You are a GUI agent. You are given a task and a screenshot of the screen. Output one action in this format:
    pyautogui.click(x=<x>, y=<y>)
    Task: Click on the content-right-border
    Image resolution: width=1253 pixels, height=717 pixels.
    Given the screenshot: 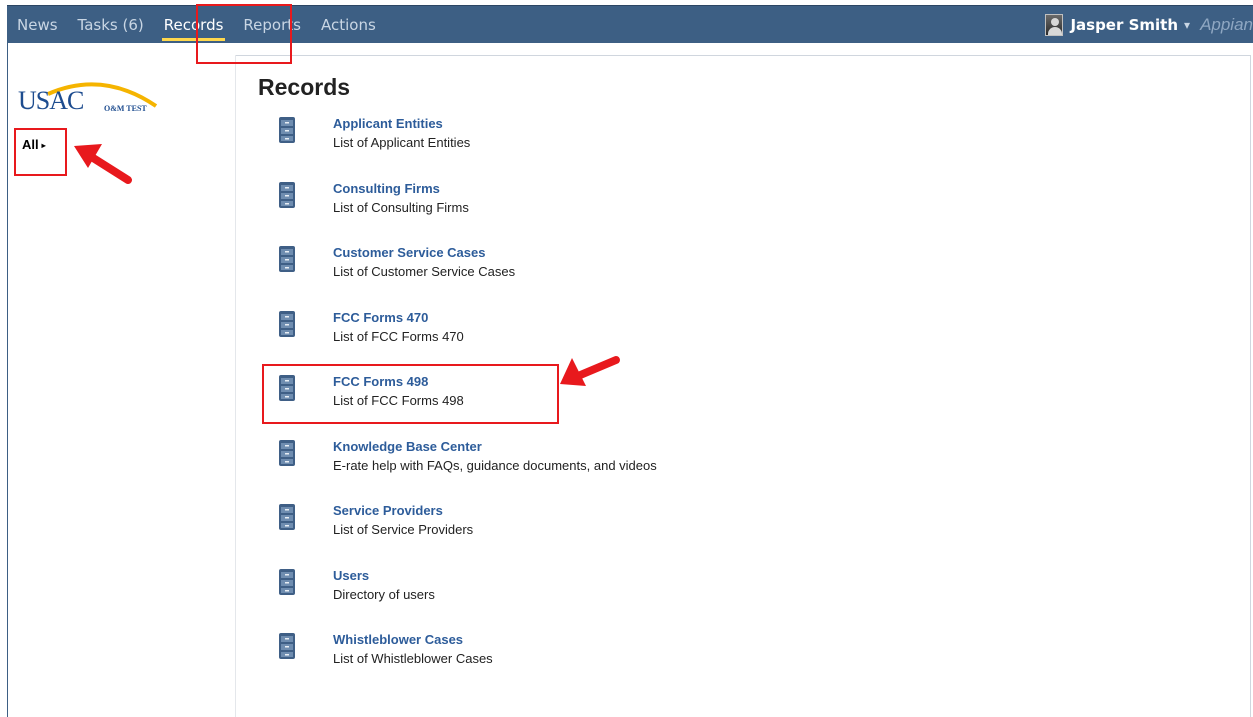 What is the action you would take?
    pyautogui.click(x=1250, y=386)
    